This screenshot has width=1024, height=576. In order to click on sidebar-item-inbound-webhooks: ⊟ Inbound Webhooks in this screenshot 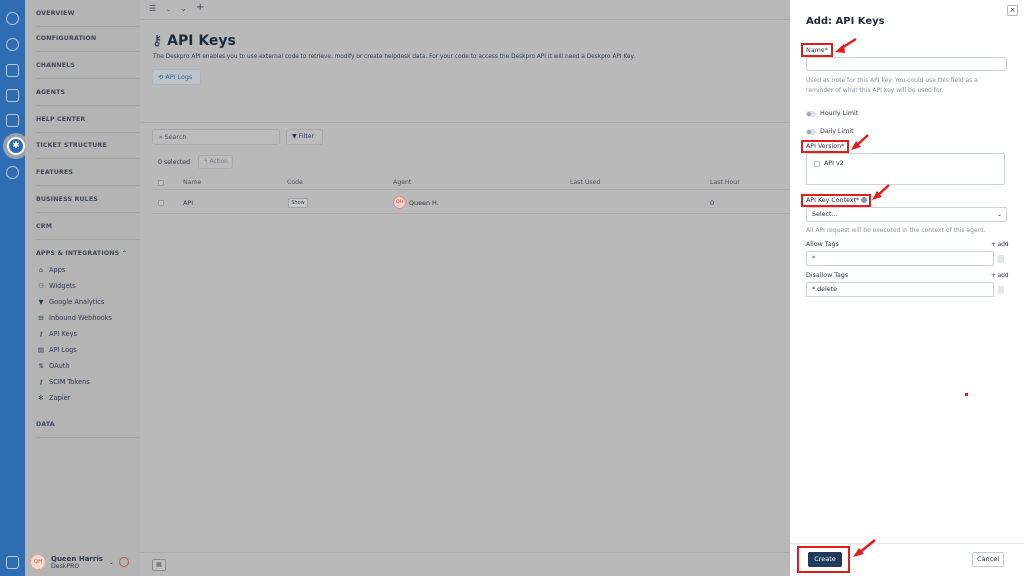, I will do `click(74, 318)`.